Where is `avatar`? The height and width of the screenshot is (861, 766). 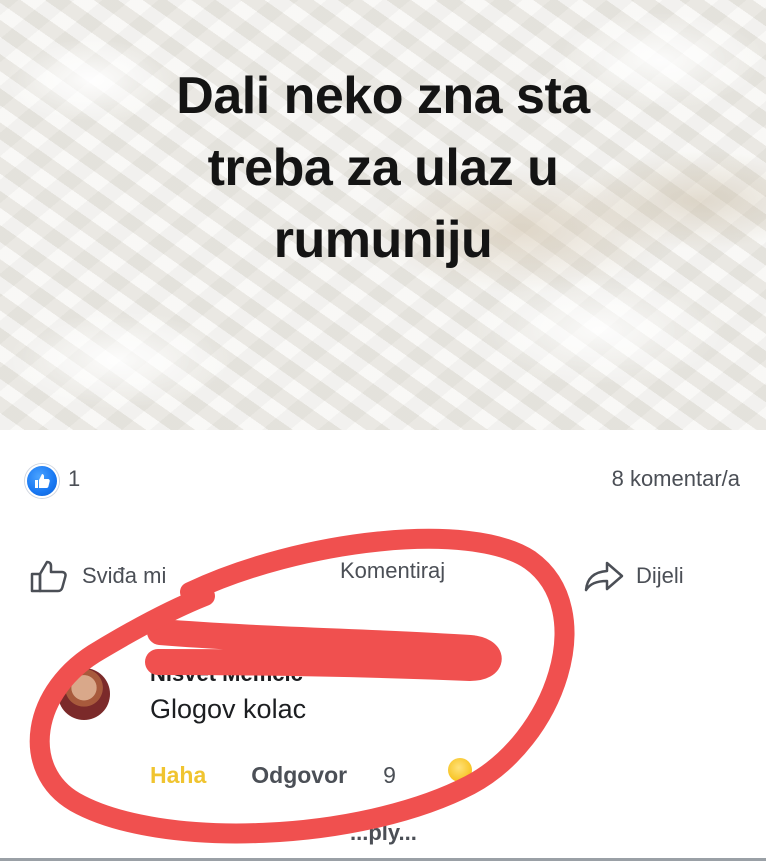
avatar is located at coordinates (84, 694).